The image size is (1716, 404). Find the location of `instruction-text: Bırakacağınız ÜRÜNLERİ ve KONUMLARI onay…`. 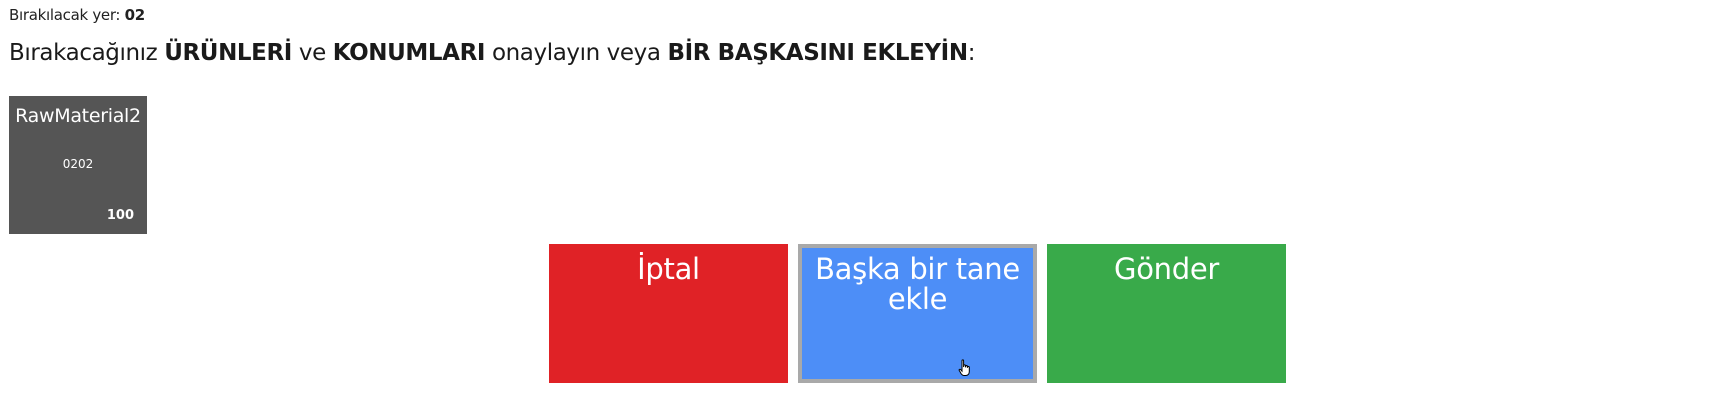

instruction-text: Bırakacağınız ÜRÜNLERİ ve KONUMLARI onay… is located at coordinates (492, 53).